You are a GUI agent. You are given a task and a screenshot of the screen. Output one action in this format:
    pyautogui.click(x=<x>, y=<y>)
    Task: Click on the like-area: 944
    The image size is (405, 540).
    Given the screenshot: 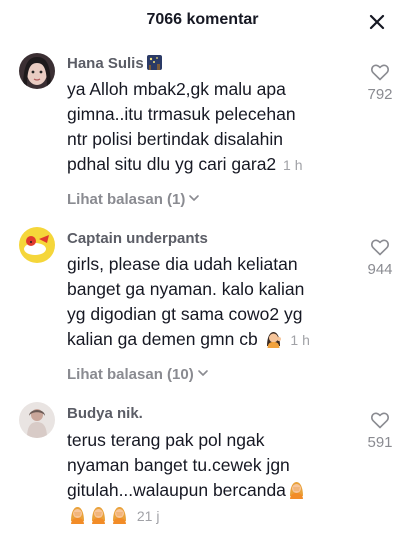 What is the action you would take?
    pyautogui.click(x=380, y=257)
    